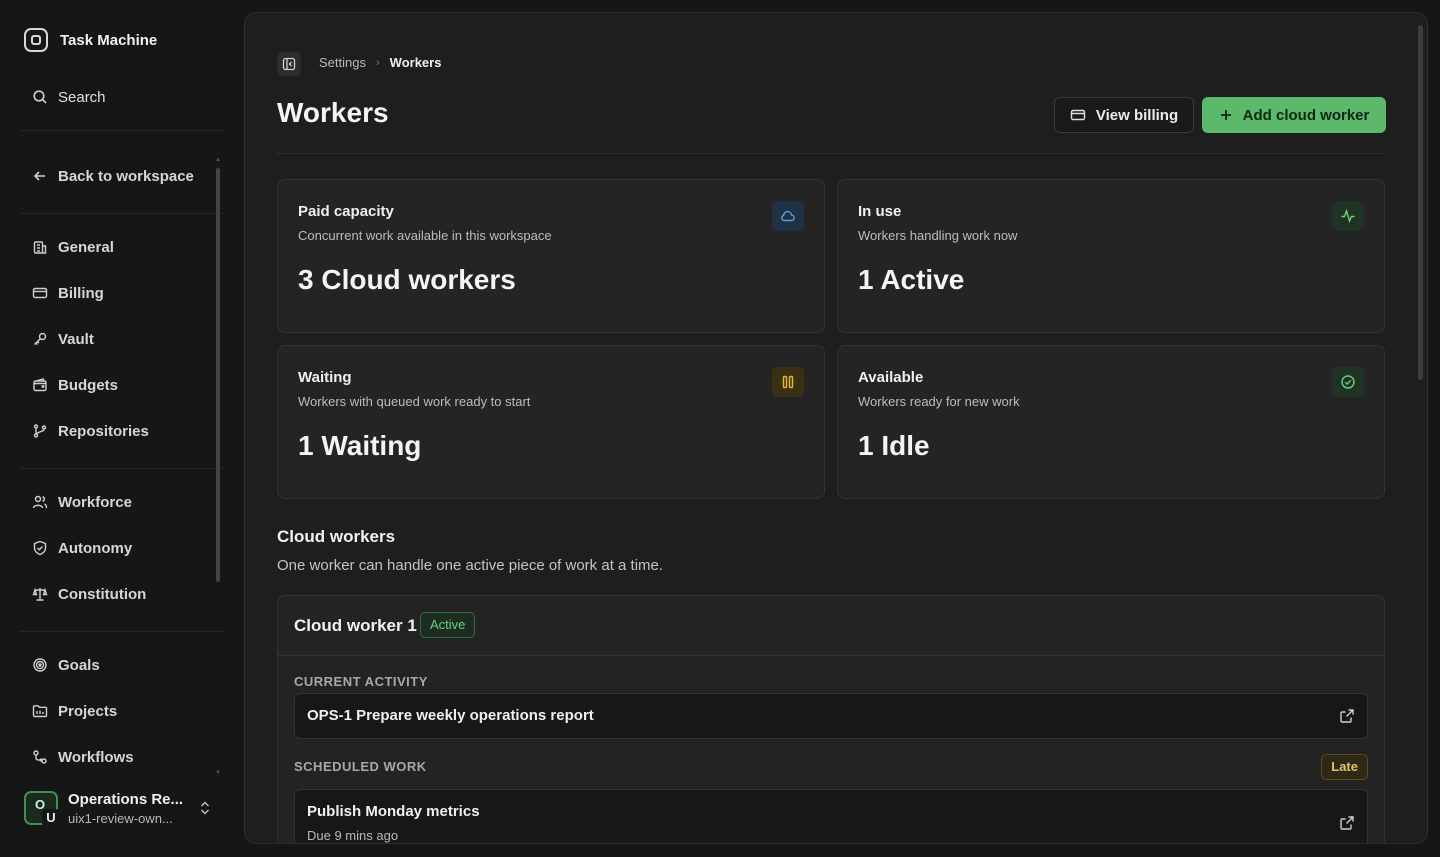 The image size is (1440, 857). I want to click on sidebar-toggle-button, so click(289, 64).